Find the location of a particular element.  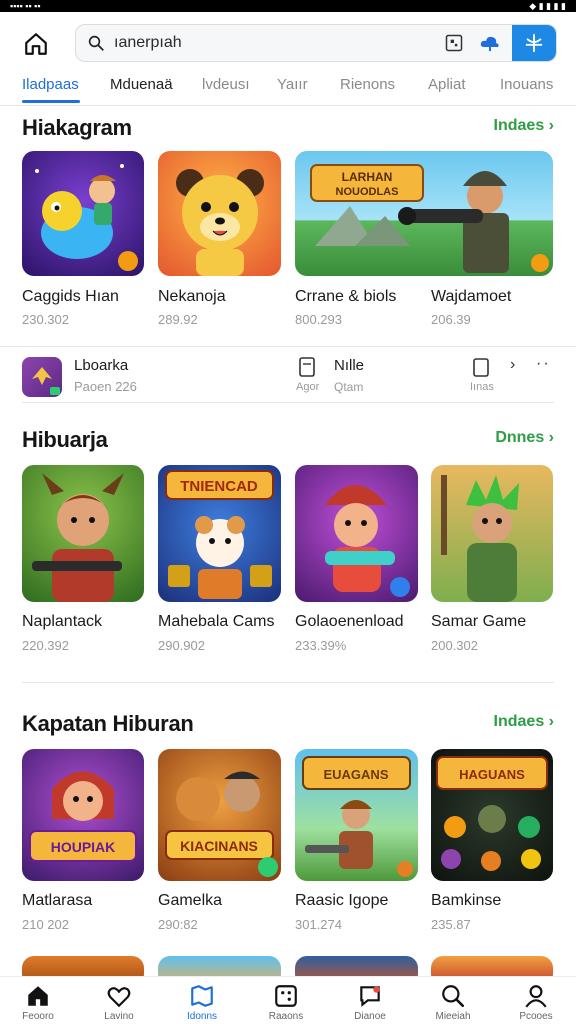

nav-profile: Pcooes is located at coordinates (536, 1002).